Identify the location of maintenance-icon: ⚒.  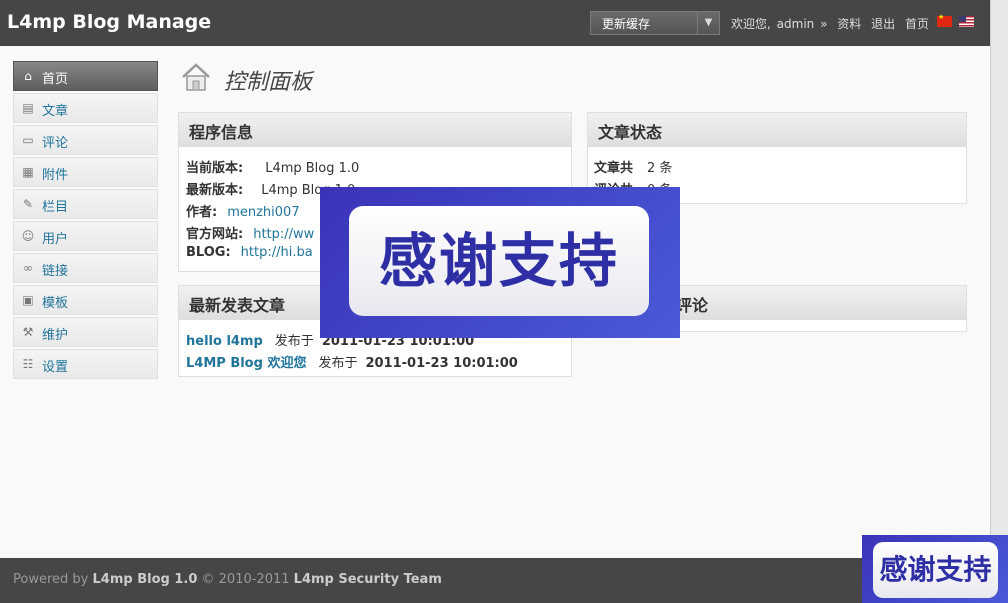
(28, 332).